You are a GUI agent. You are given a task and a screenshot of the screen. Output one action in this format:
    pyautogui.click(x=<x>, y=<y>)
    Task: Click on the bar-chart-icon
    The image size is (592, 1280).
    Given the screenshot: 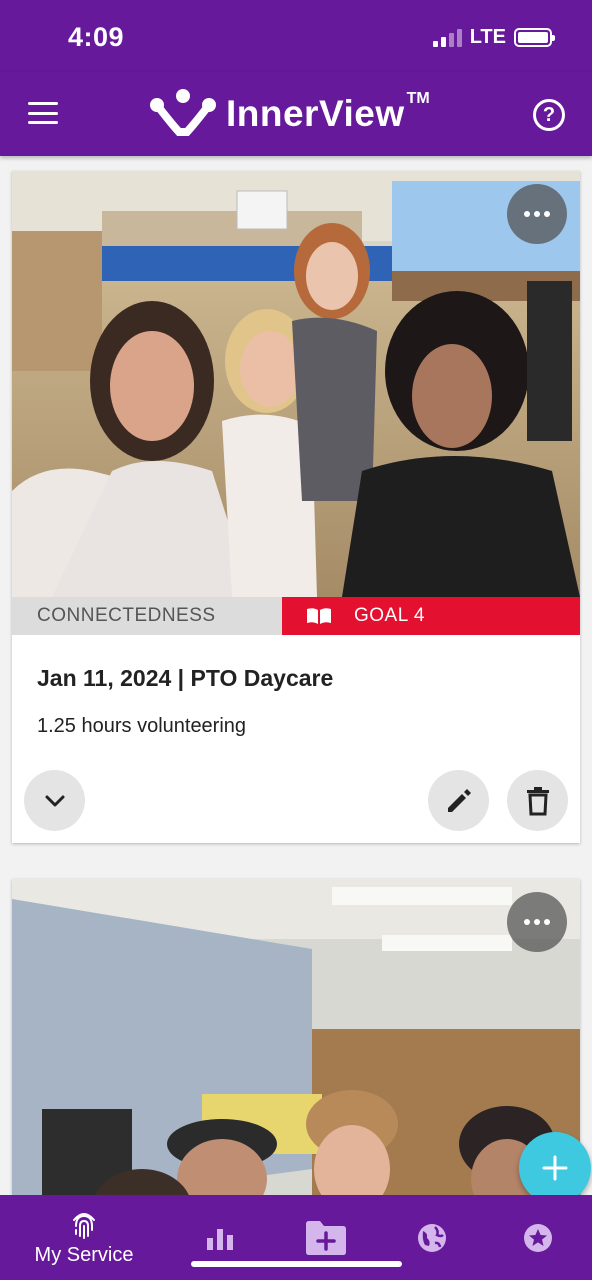 What is the action you would take?
    pyautogui.click(x=220, y=1239)
    